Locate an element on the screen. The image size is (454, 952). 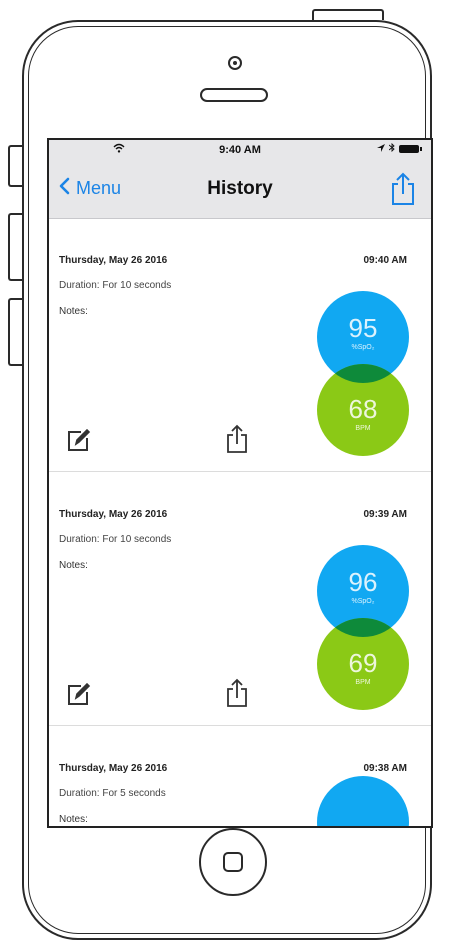
share-button is located at coordinates (403, 189).